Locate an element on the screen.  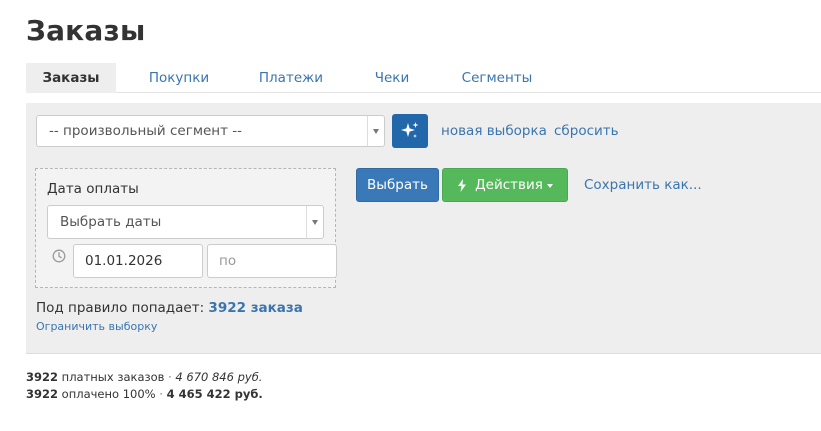
rule-text: Под правило попадает: is located at coordinates (120, 308).